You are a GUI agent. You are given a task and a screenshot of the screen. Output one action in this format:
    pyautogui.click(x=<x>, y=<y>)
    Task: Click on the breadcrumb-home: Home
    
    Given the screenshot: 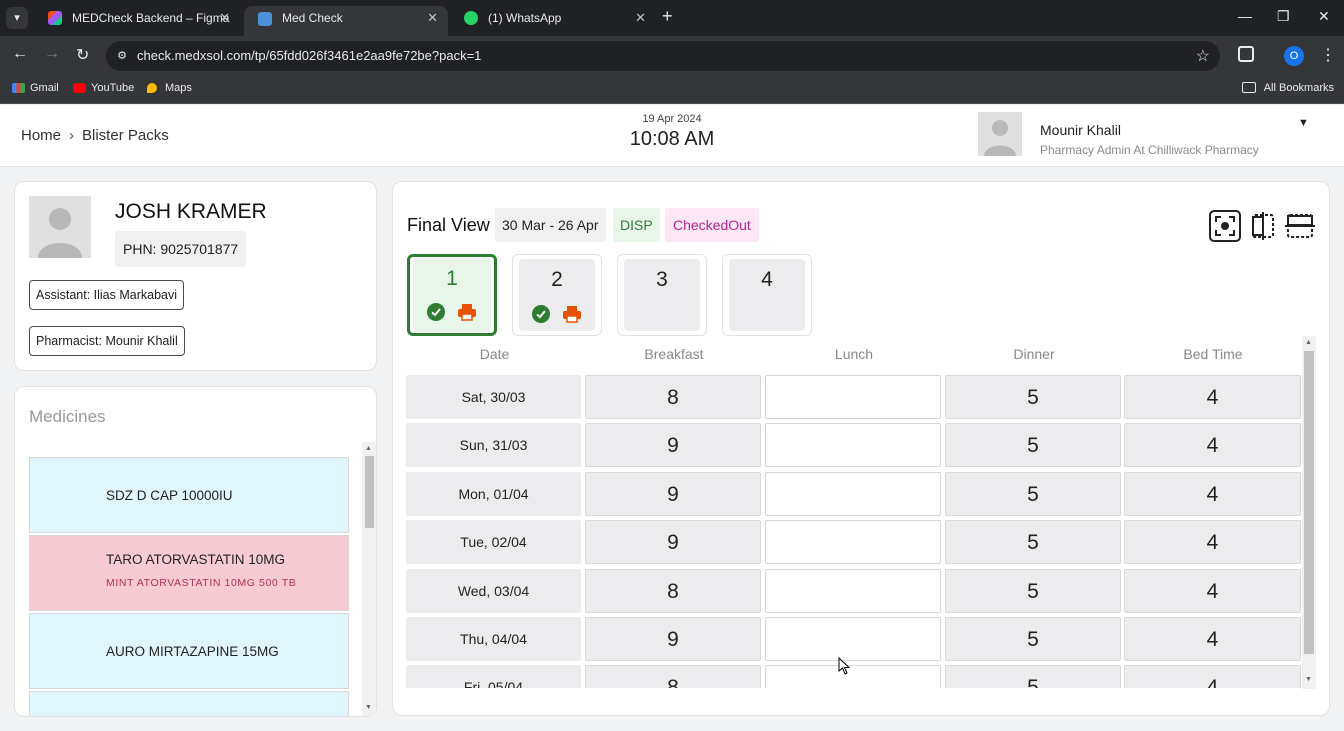 What is the action you would take?
    pyautogui.click(x=41, y=135)
    